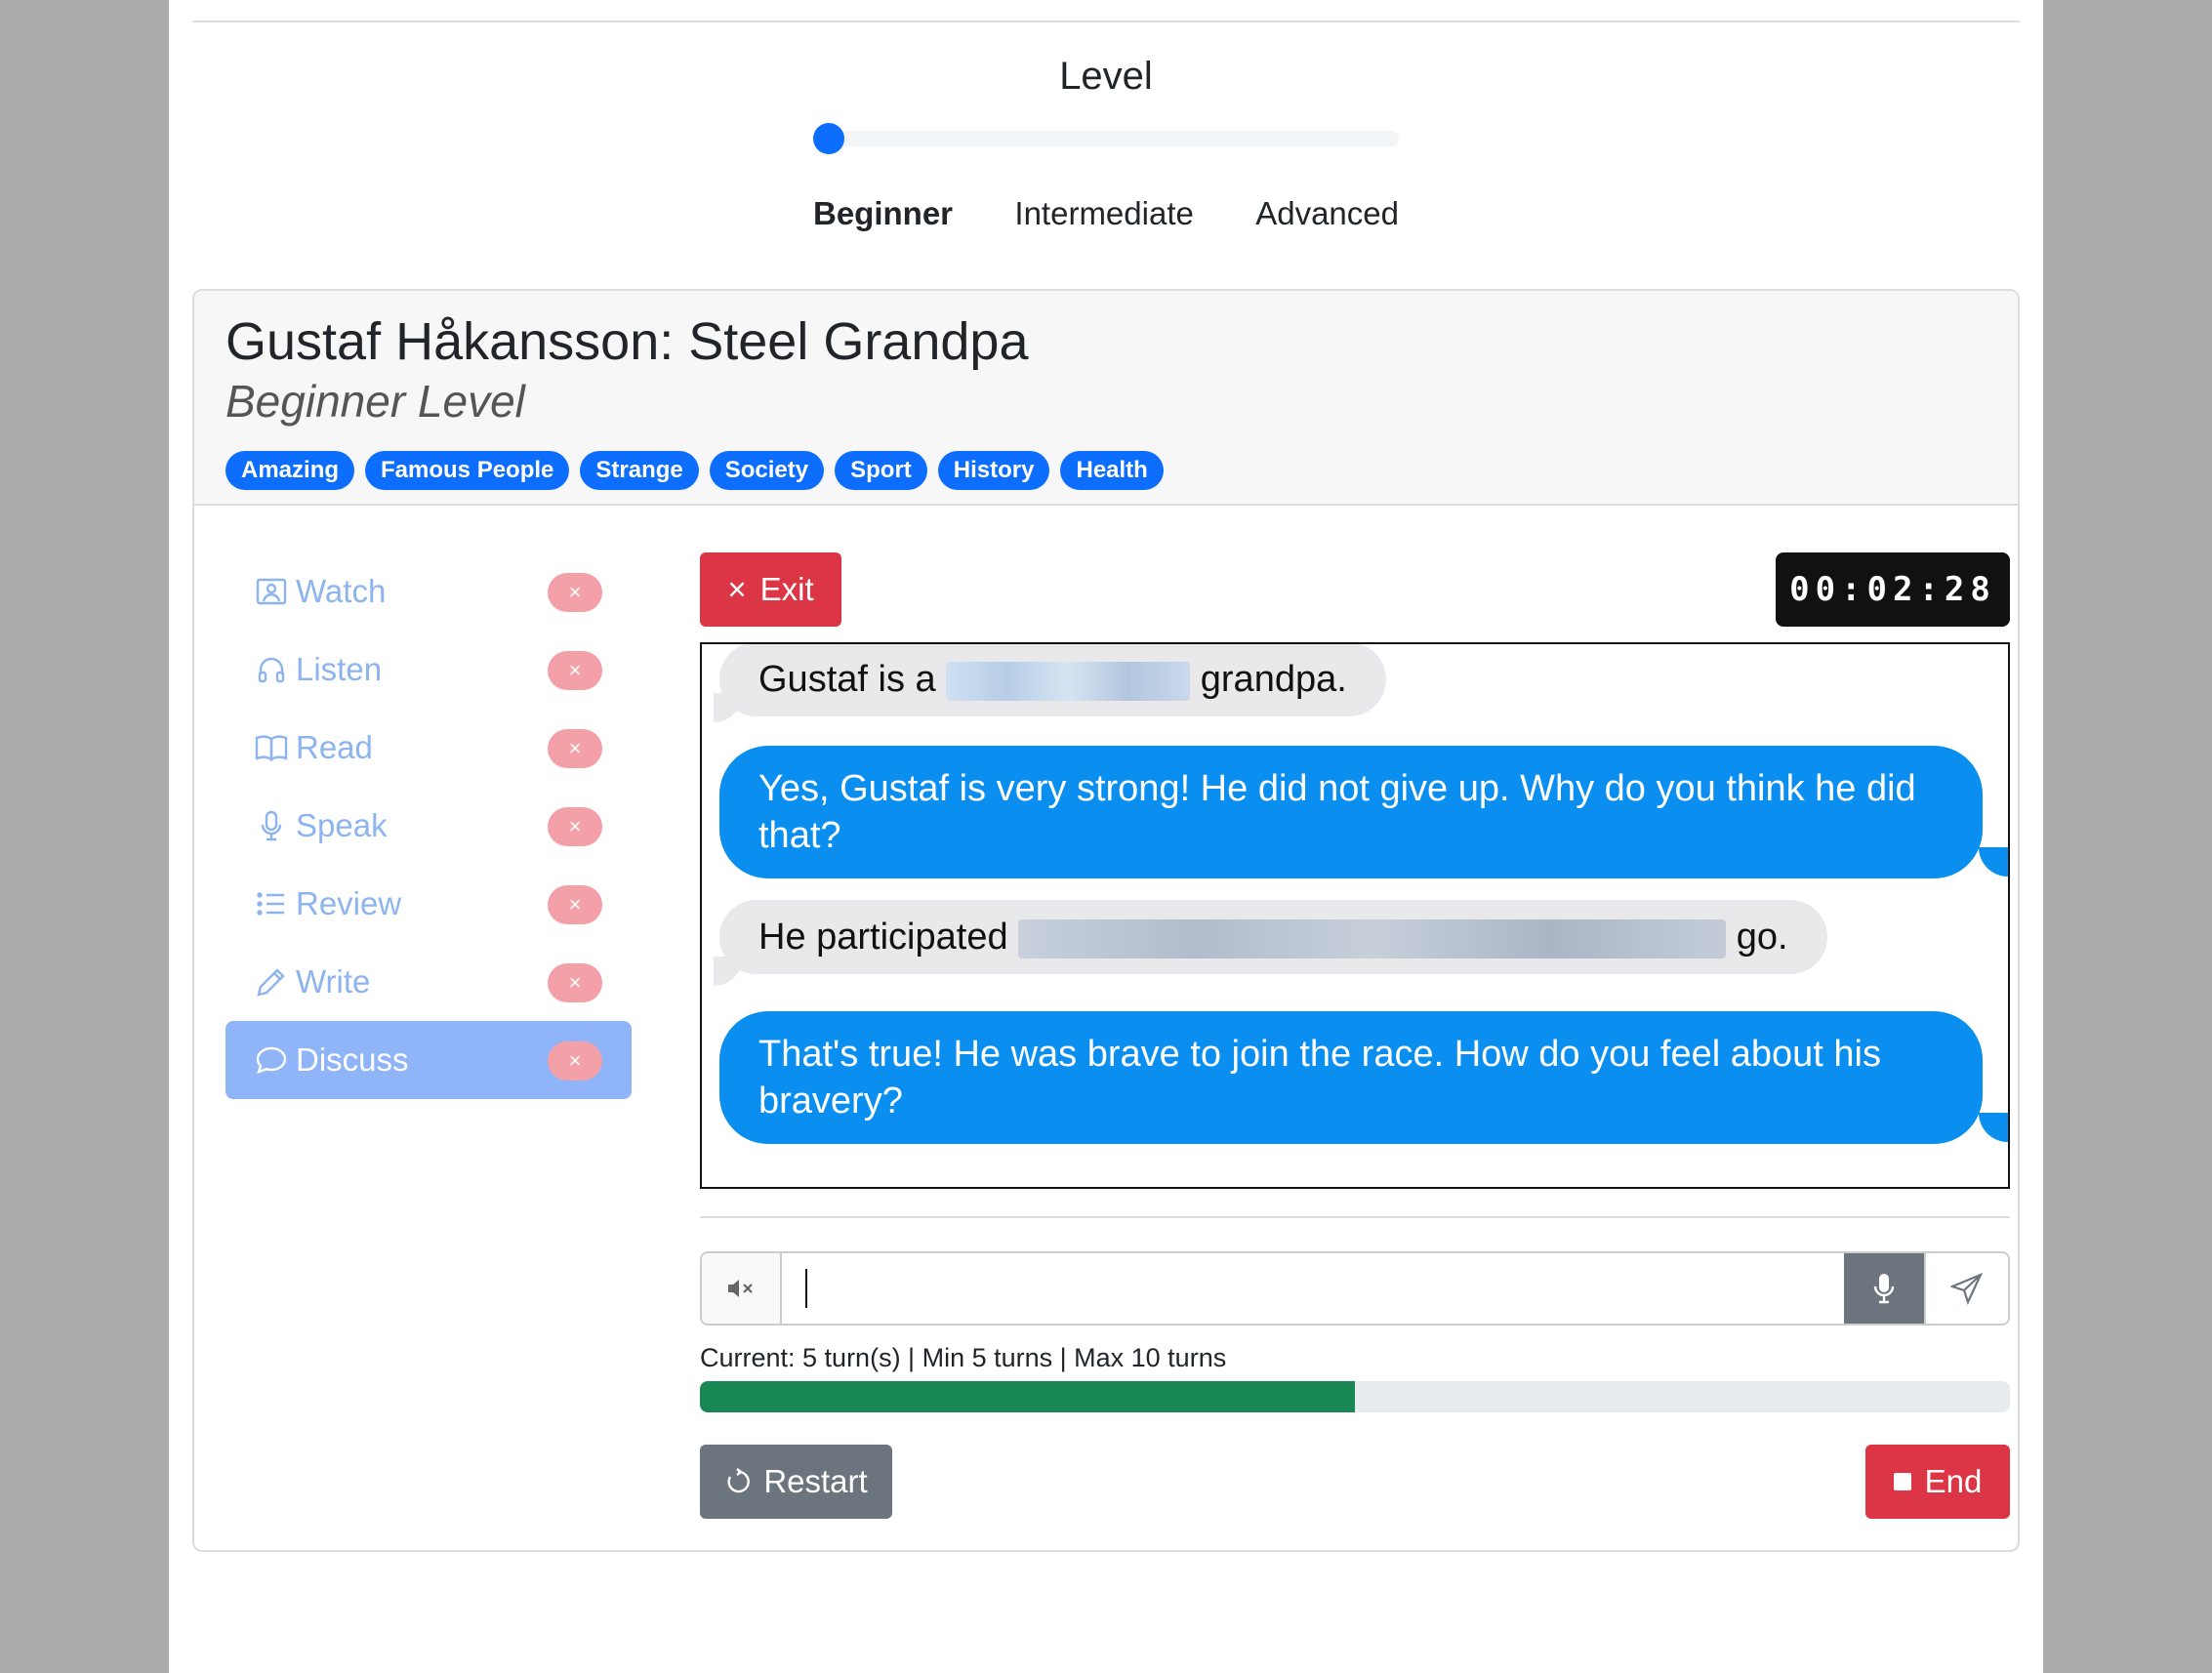 The image size is (2212, 1673). I want to click on session-timer: 00:02:28, so click(1893, 590).